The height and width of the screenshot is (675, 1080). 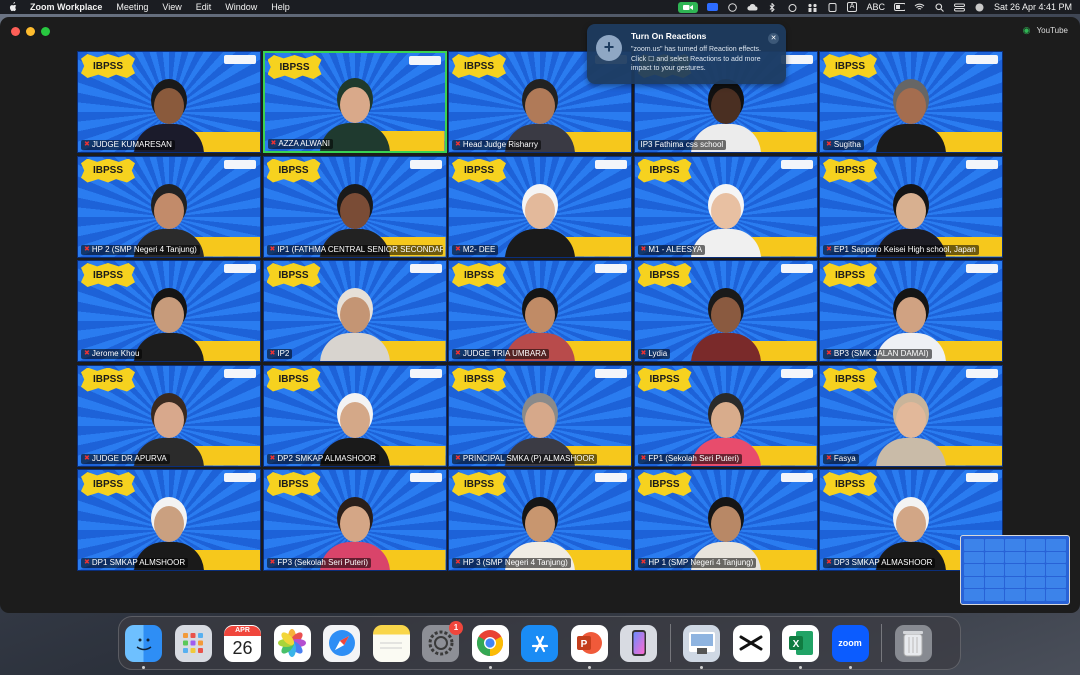 I want to click on menu-help: Help, so click(x=280, y=7).